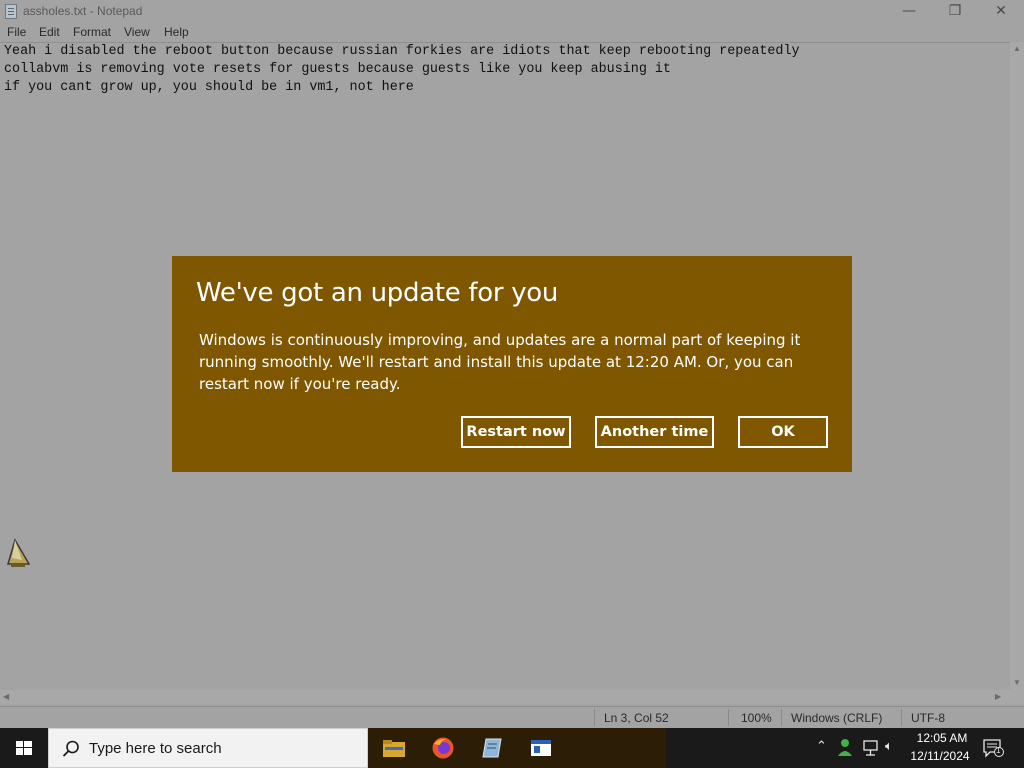 The height and width of the screenshot is (768, 1024). I want to click on ok-button: OK, so click(783, 432).